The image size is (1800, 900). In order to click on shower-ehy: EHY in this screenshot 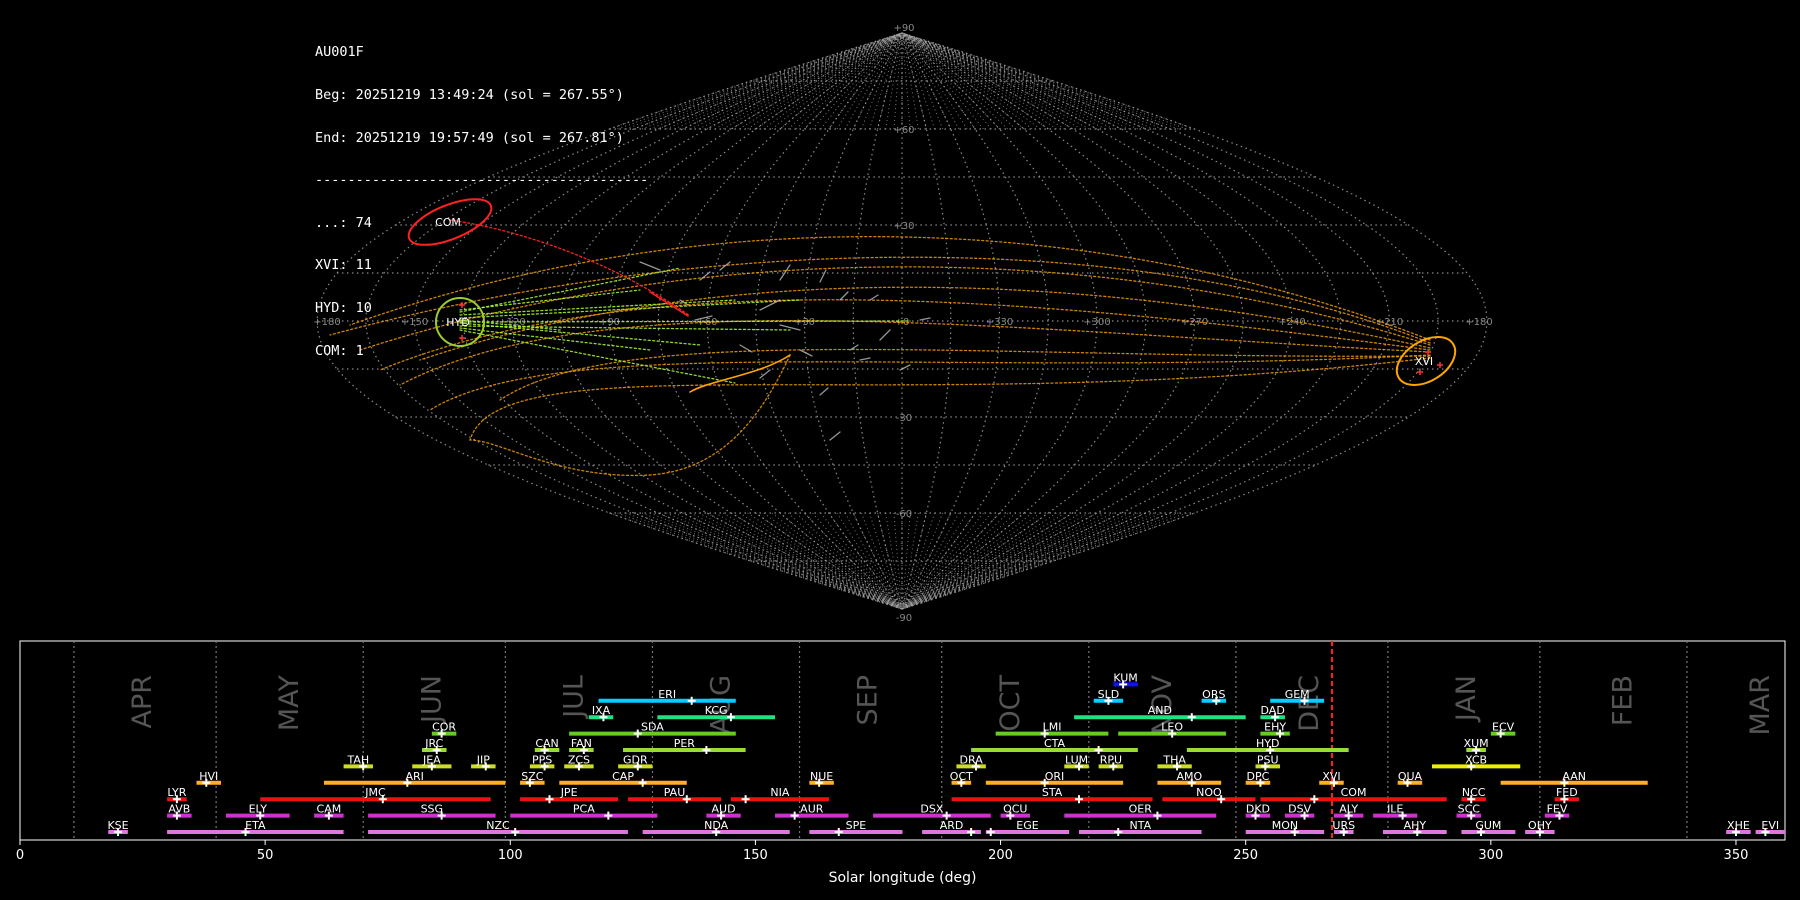, I will do `click(1275, 729)`.